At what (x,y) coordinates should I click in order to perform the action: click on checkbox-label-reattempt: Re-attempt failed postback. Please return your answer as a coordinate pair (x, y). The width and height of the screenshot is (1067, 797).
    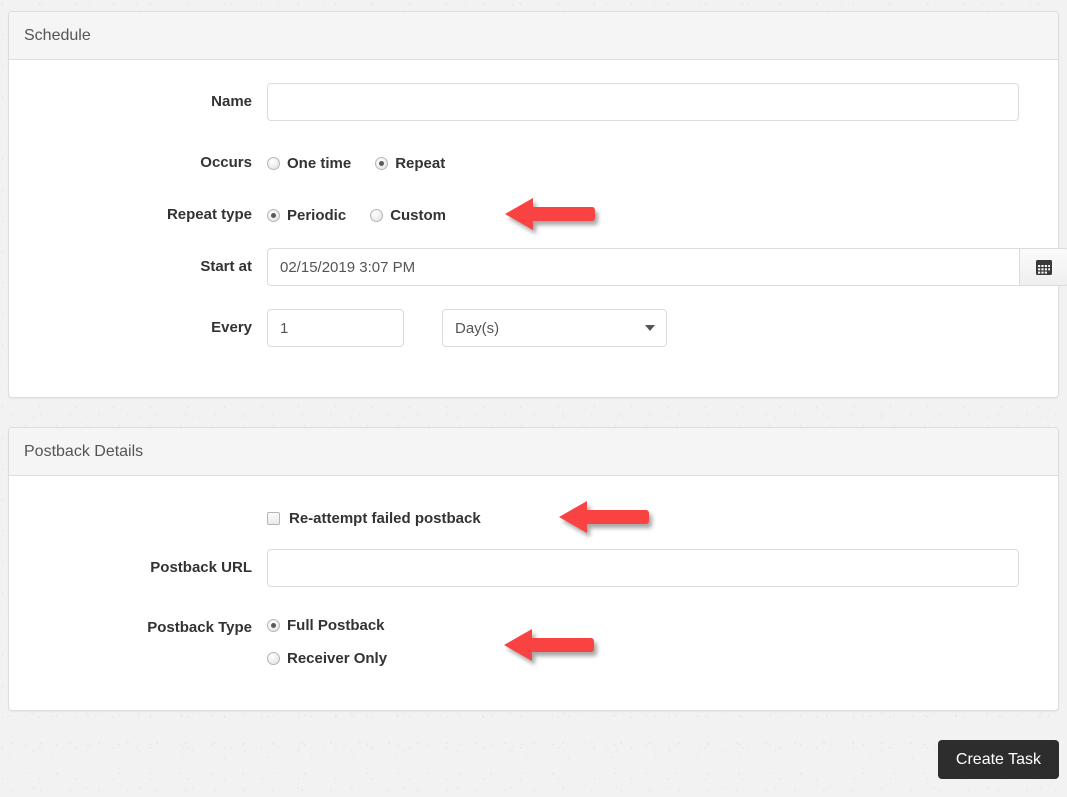
    Looking at the image, I should click on (385, 518).